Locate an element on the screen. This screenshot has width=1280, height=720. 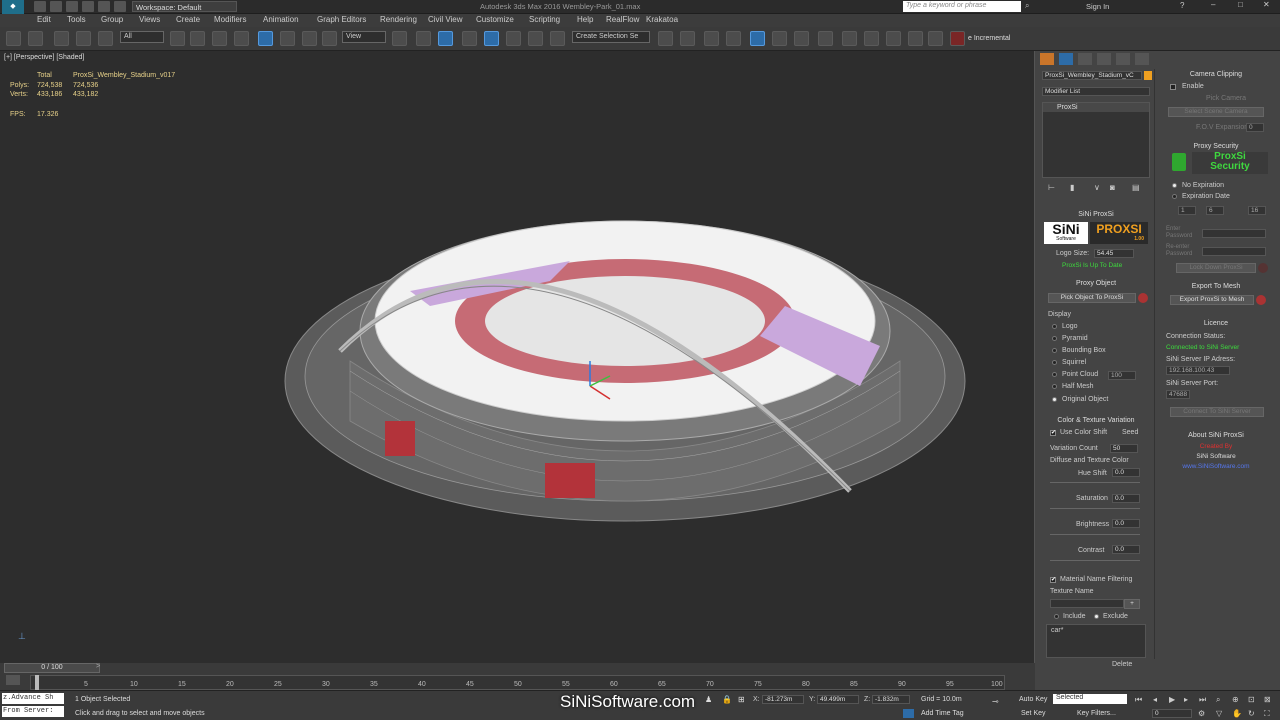
modify-tab-icon is located at coordinates (1066, 59).